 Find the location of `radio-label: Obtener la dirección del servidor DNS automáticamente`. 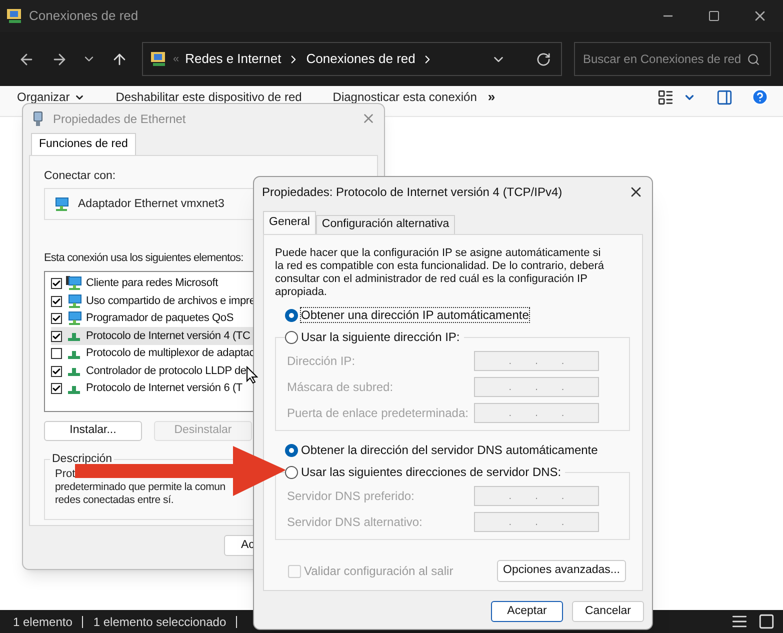

radio-label: Obtener la dirección del servidor DNS automáticamente is located at coordinates (449, 450).